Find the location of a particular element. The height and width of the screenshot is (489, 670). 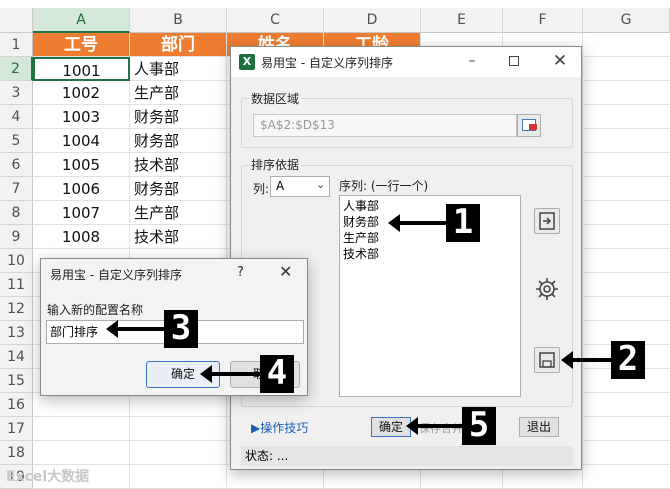

watermark: Excel大数据 is located at coordinates (48, 477).